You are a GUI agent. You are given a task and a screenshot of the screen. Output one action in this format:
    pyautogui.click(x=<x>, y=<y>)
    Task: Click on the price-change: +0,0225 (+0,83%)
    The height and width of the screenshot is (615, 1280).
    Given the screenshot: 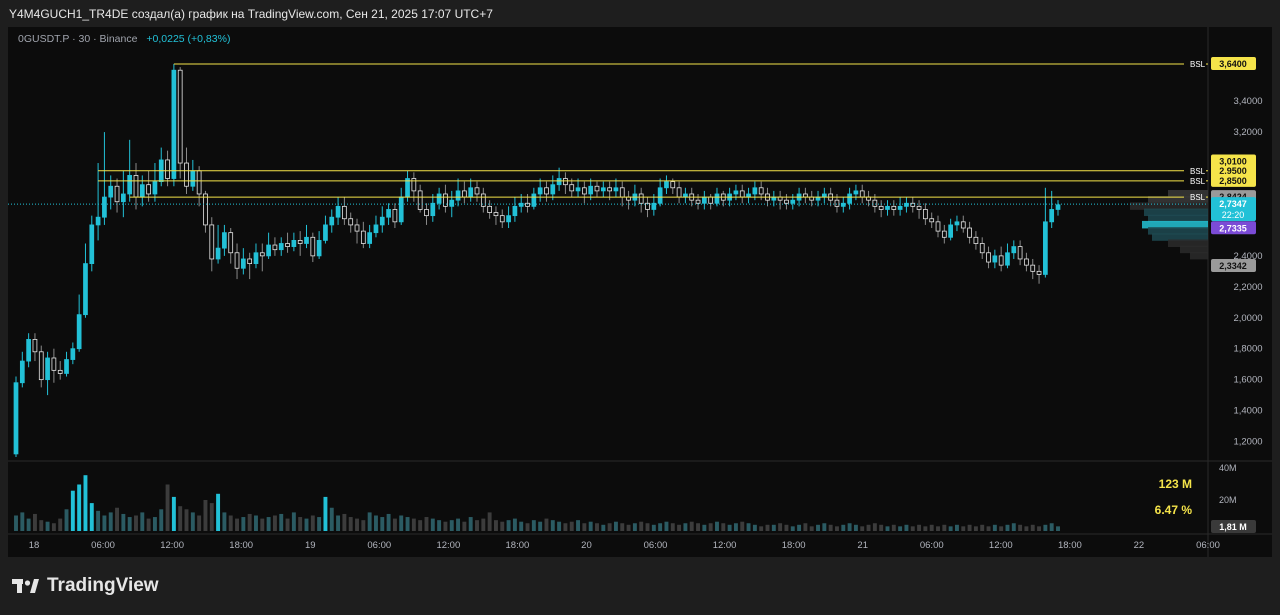 What is the action you would take?
    pyautogui.click(x=188, y=39)
    